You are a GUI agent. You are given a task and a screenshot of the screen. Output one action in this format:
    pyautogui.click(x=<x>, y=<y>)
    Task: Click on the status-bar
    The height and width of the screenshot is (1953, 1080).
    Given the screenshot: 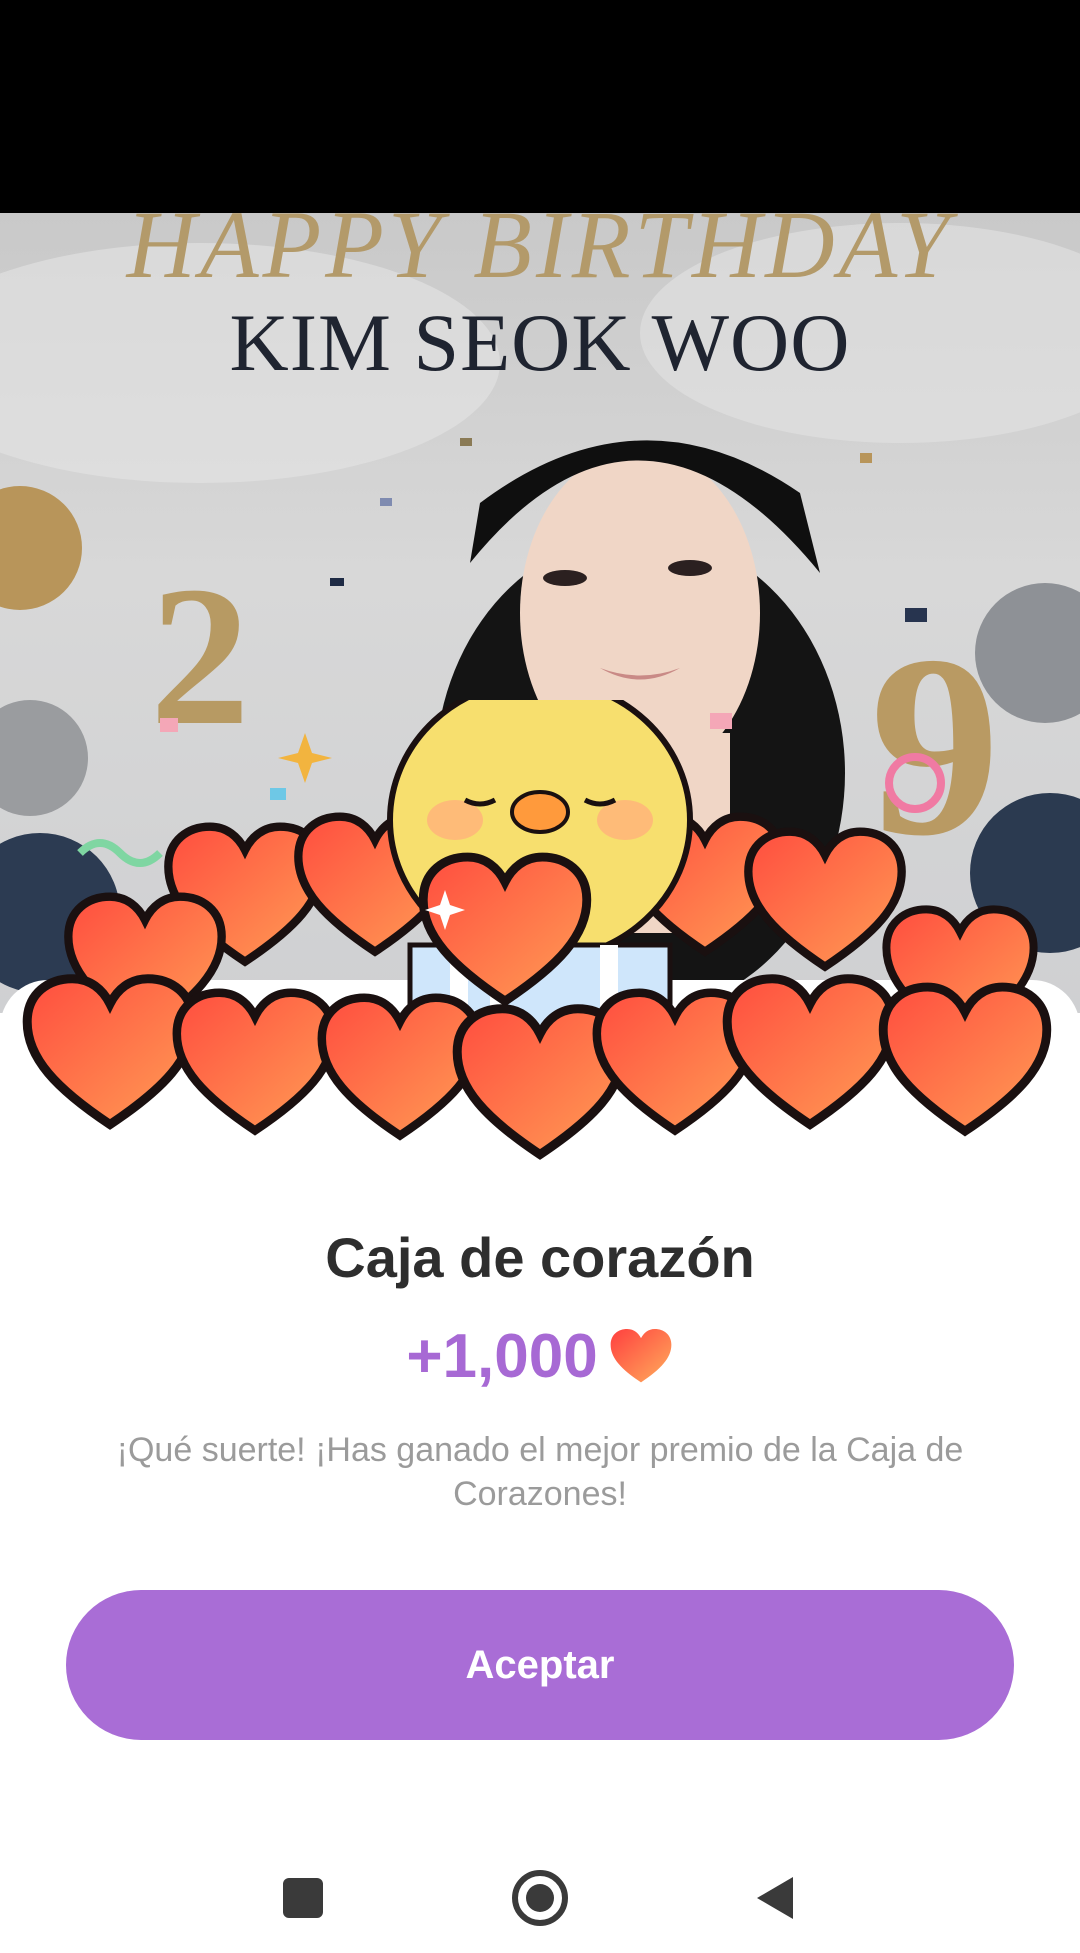 What is the action you would take?
    pyautogui.click(x=540, y=106)
    